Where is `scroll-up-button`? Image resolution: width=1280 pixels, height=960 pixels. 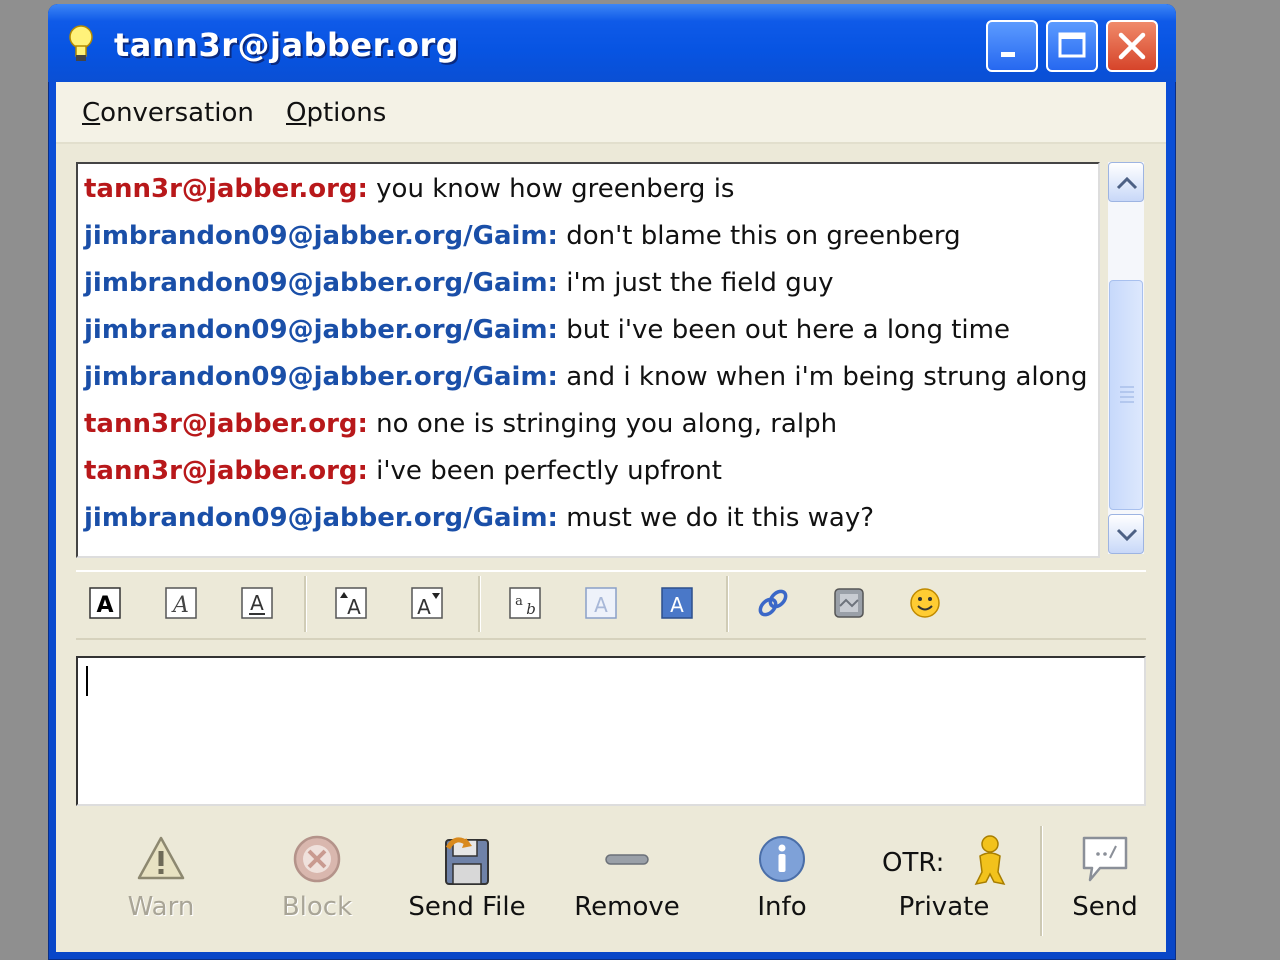 scroll-up-button is located at coordinates (1126, 182).